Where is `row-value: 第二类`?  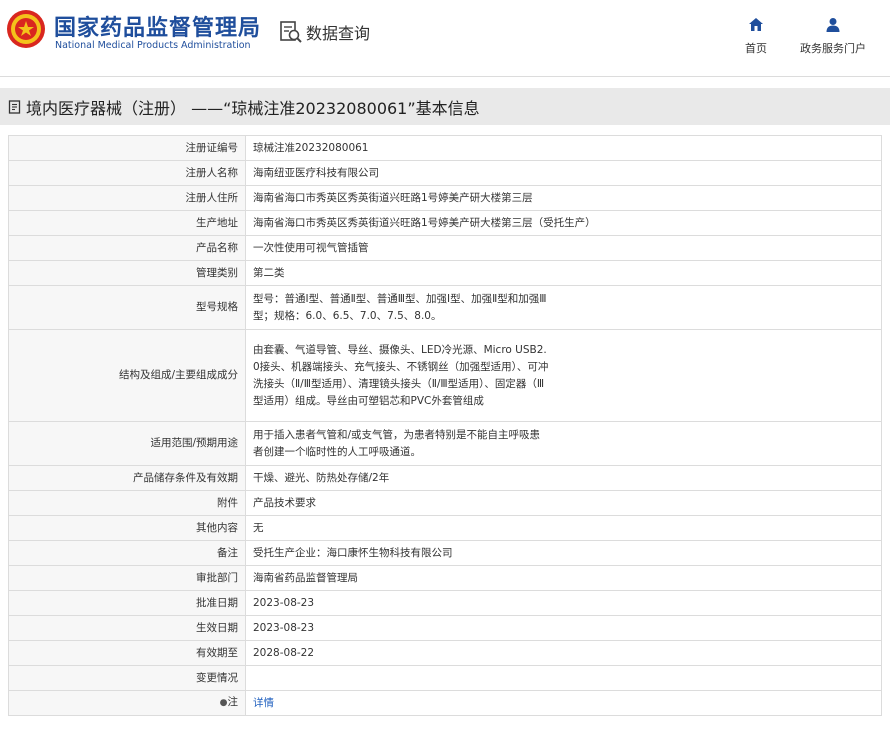 row-value: 第二类 is located at coordinates (563, 273).